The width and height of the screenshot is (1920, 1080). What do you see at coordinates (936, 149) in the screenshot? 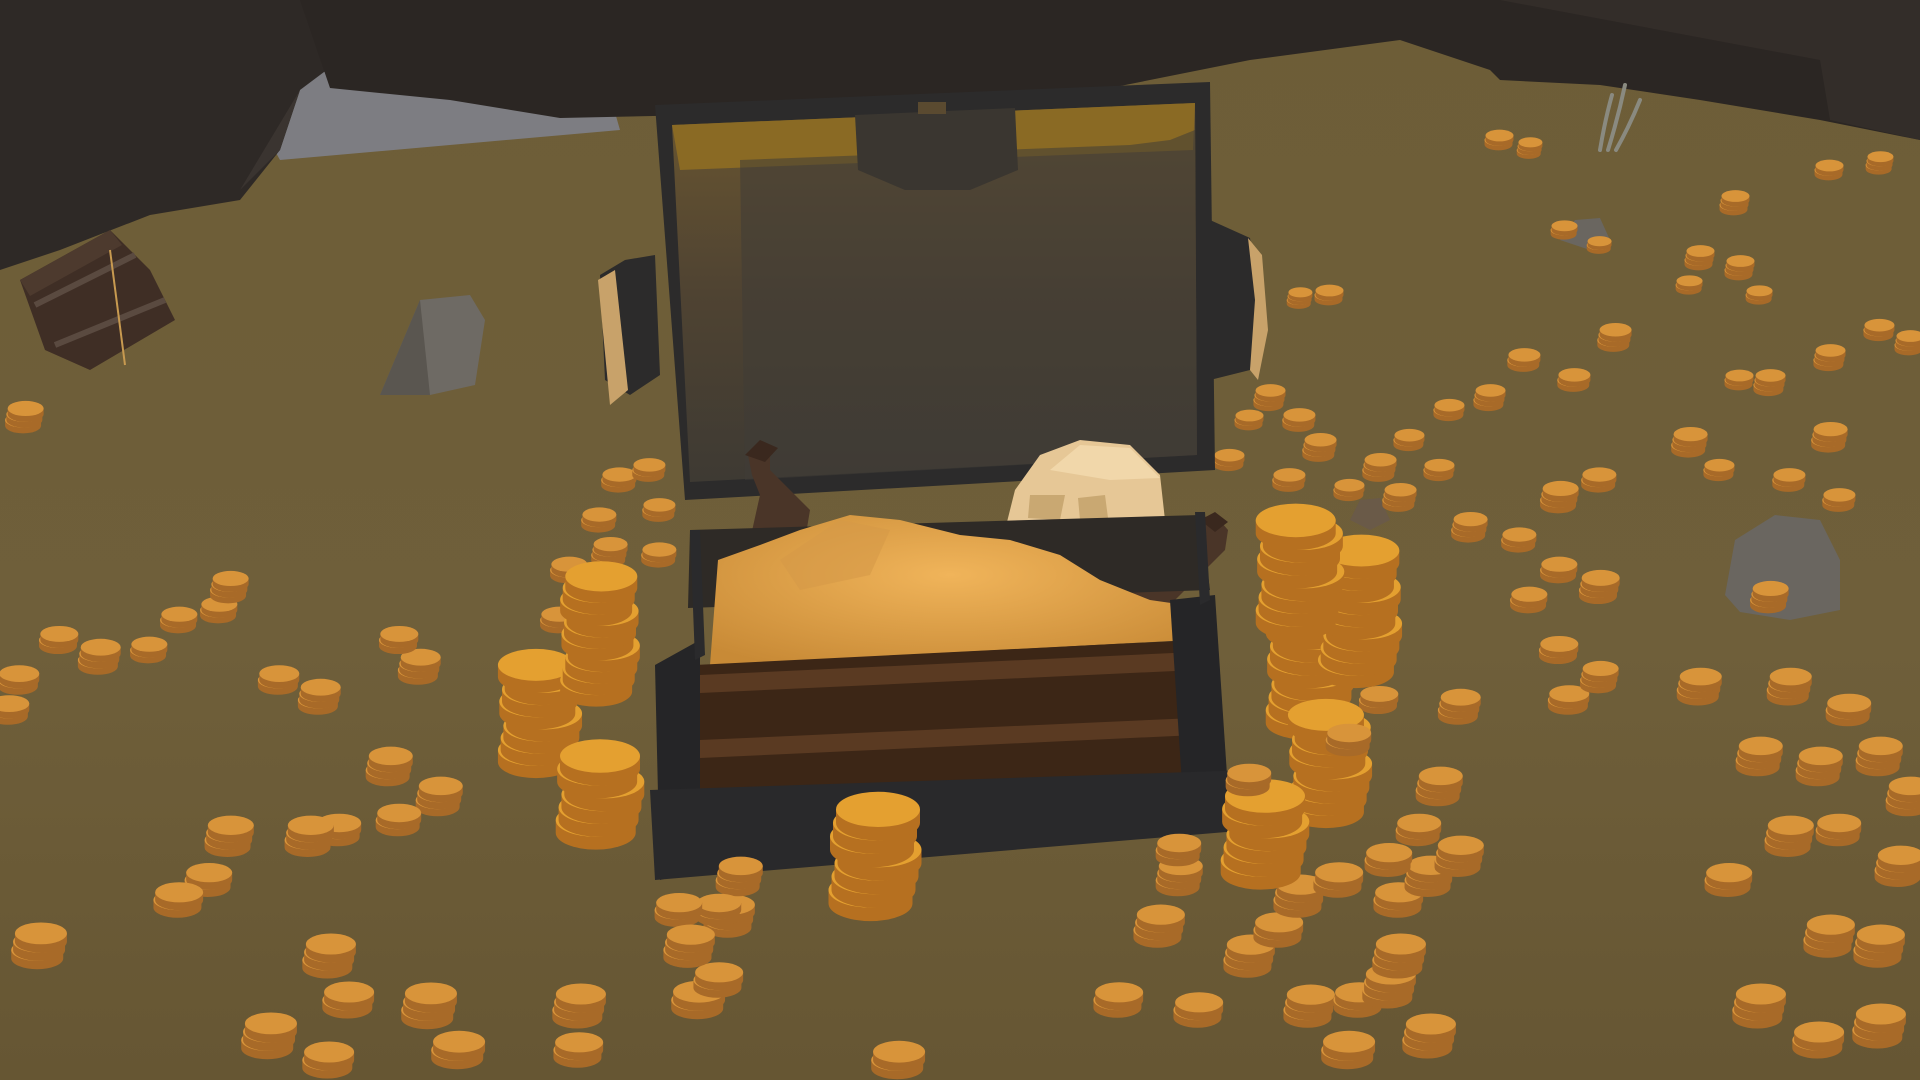
I see `chest-clasp` at bounding box center [936, 149].